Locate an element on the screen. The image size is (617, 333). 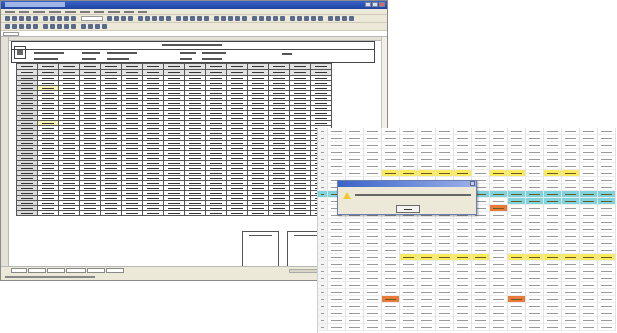
name-box is located at coordinates (11, 34).